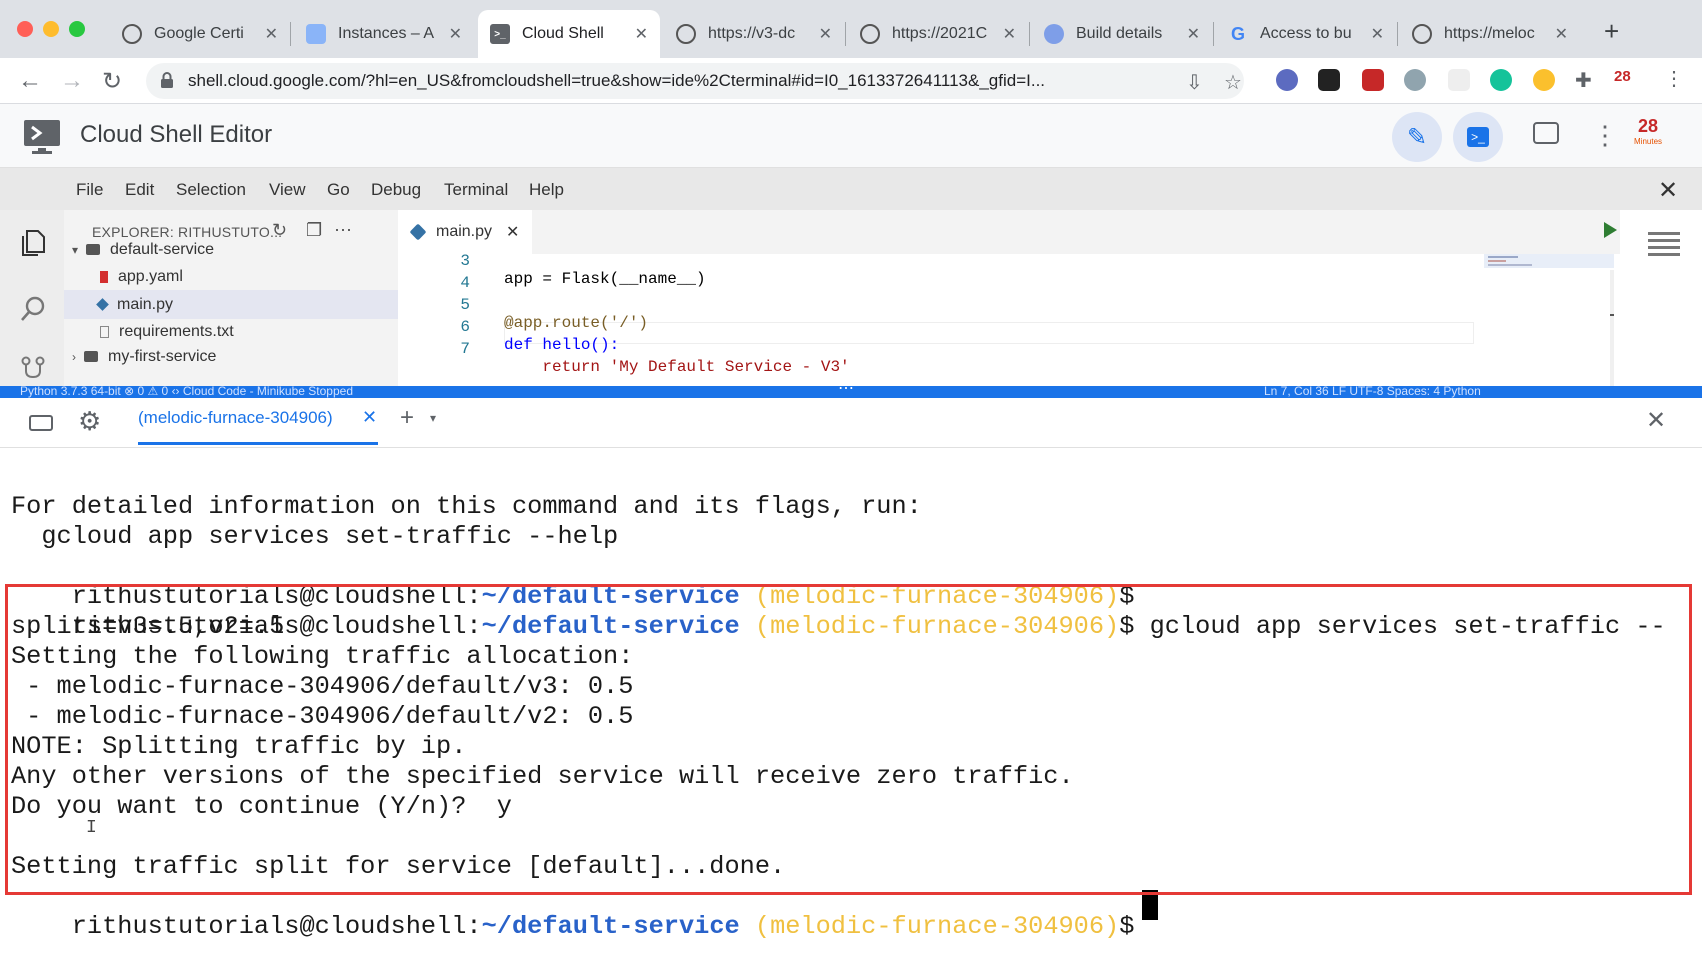  Describe the element at coordinates (1668, 190) in the screenshot. I see `close-editor-icon: ✕` at that location.